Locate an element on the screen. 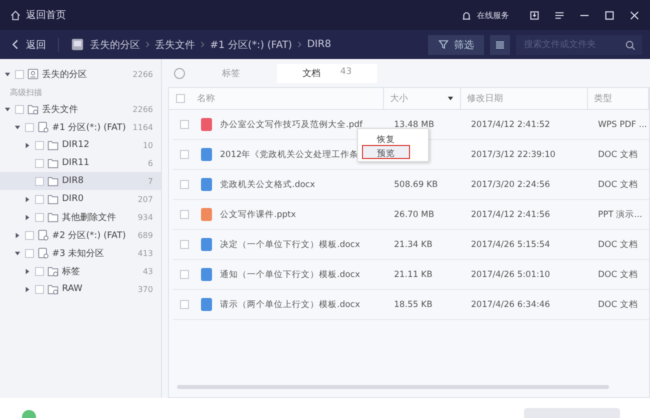 Image resolution: width=650 pixels, height=418 pixels. breadcrumb-link: 丢失的分区 is located at coordinates (115, 45).